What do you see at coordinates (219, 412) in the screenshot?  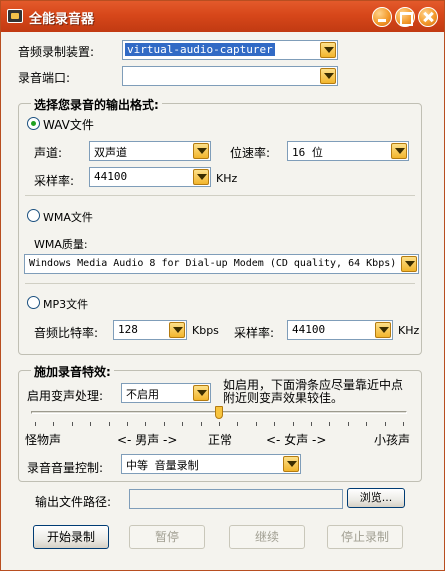 I see `voice-slider-thumb` at bounding box center [219, 412].